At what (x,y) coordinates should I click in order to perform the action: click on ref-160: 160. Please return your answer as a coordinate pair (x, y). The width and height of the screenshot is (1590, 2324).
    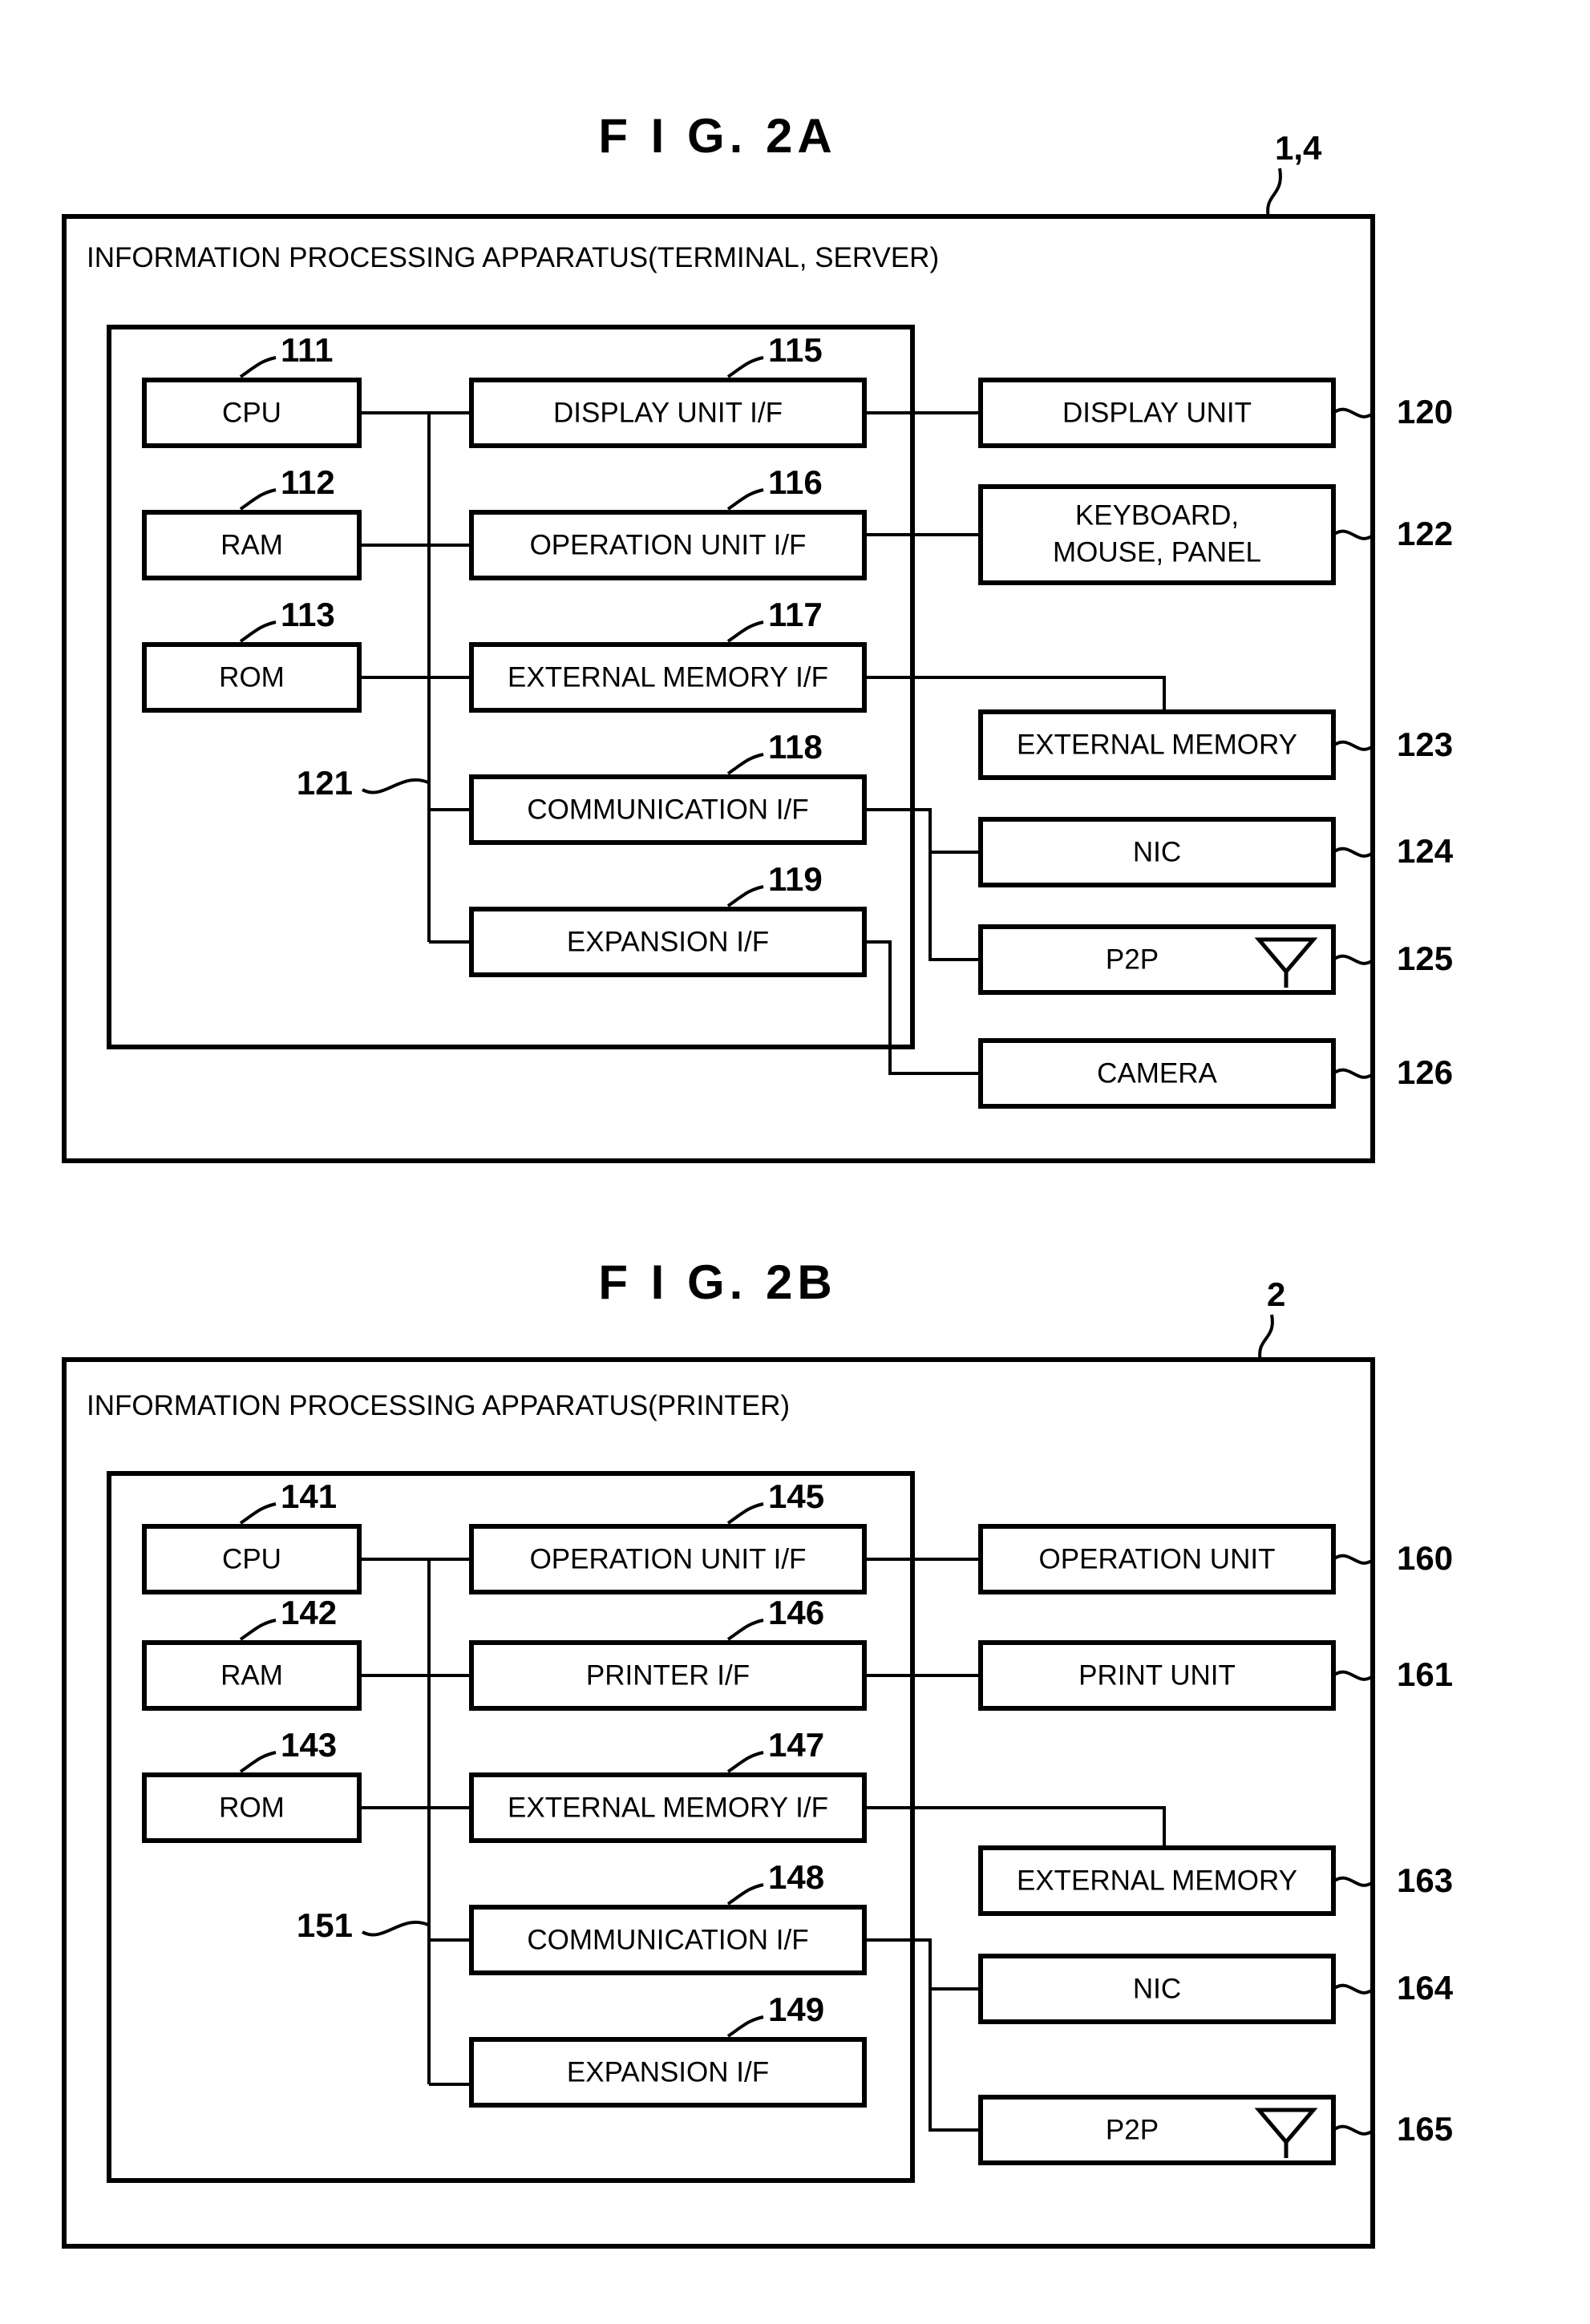
    Looking at the image, I should click on (1425, 1558).